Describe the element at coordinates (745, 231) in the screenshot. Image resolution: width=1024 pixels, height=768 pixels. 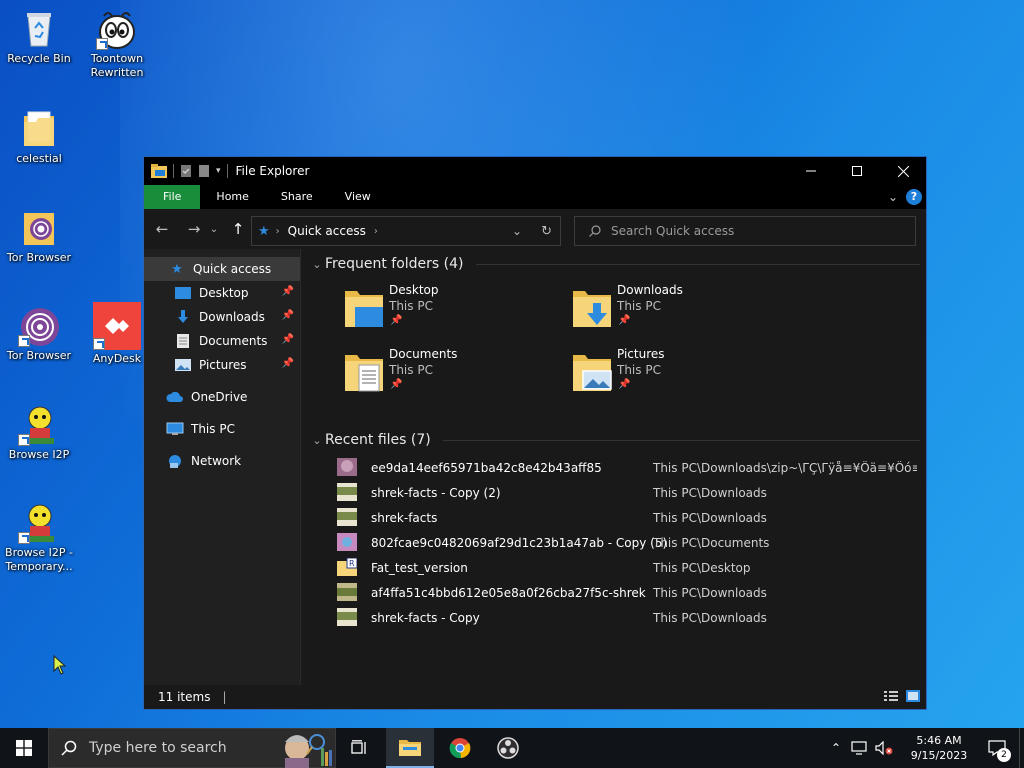
I see `search-input: Search Quick access` at that location.